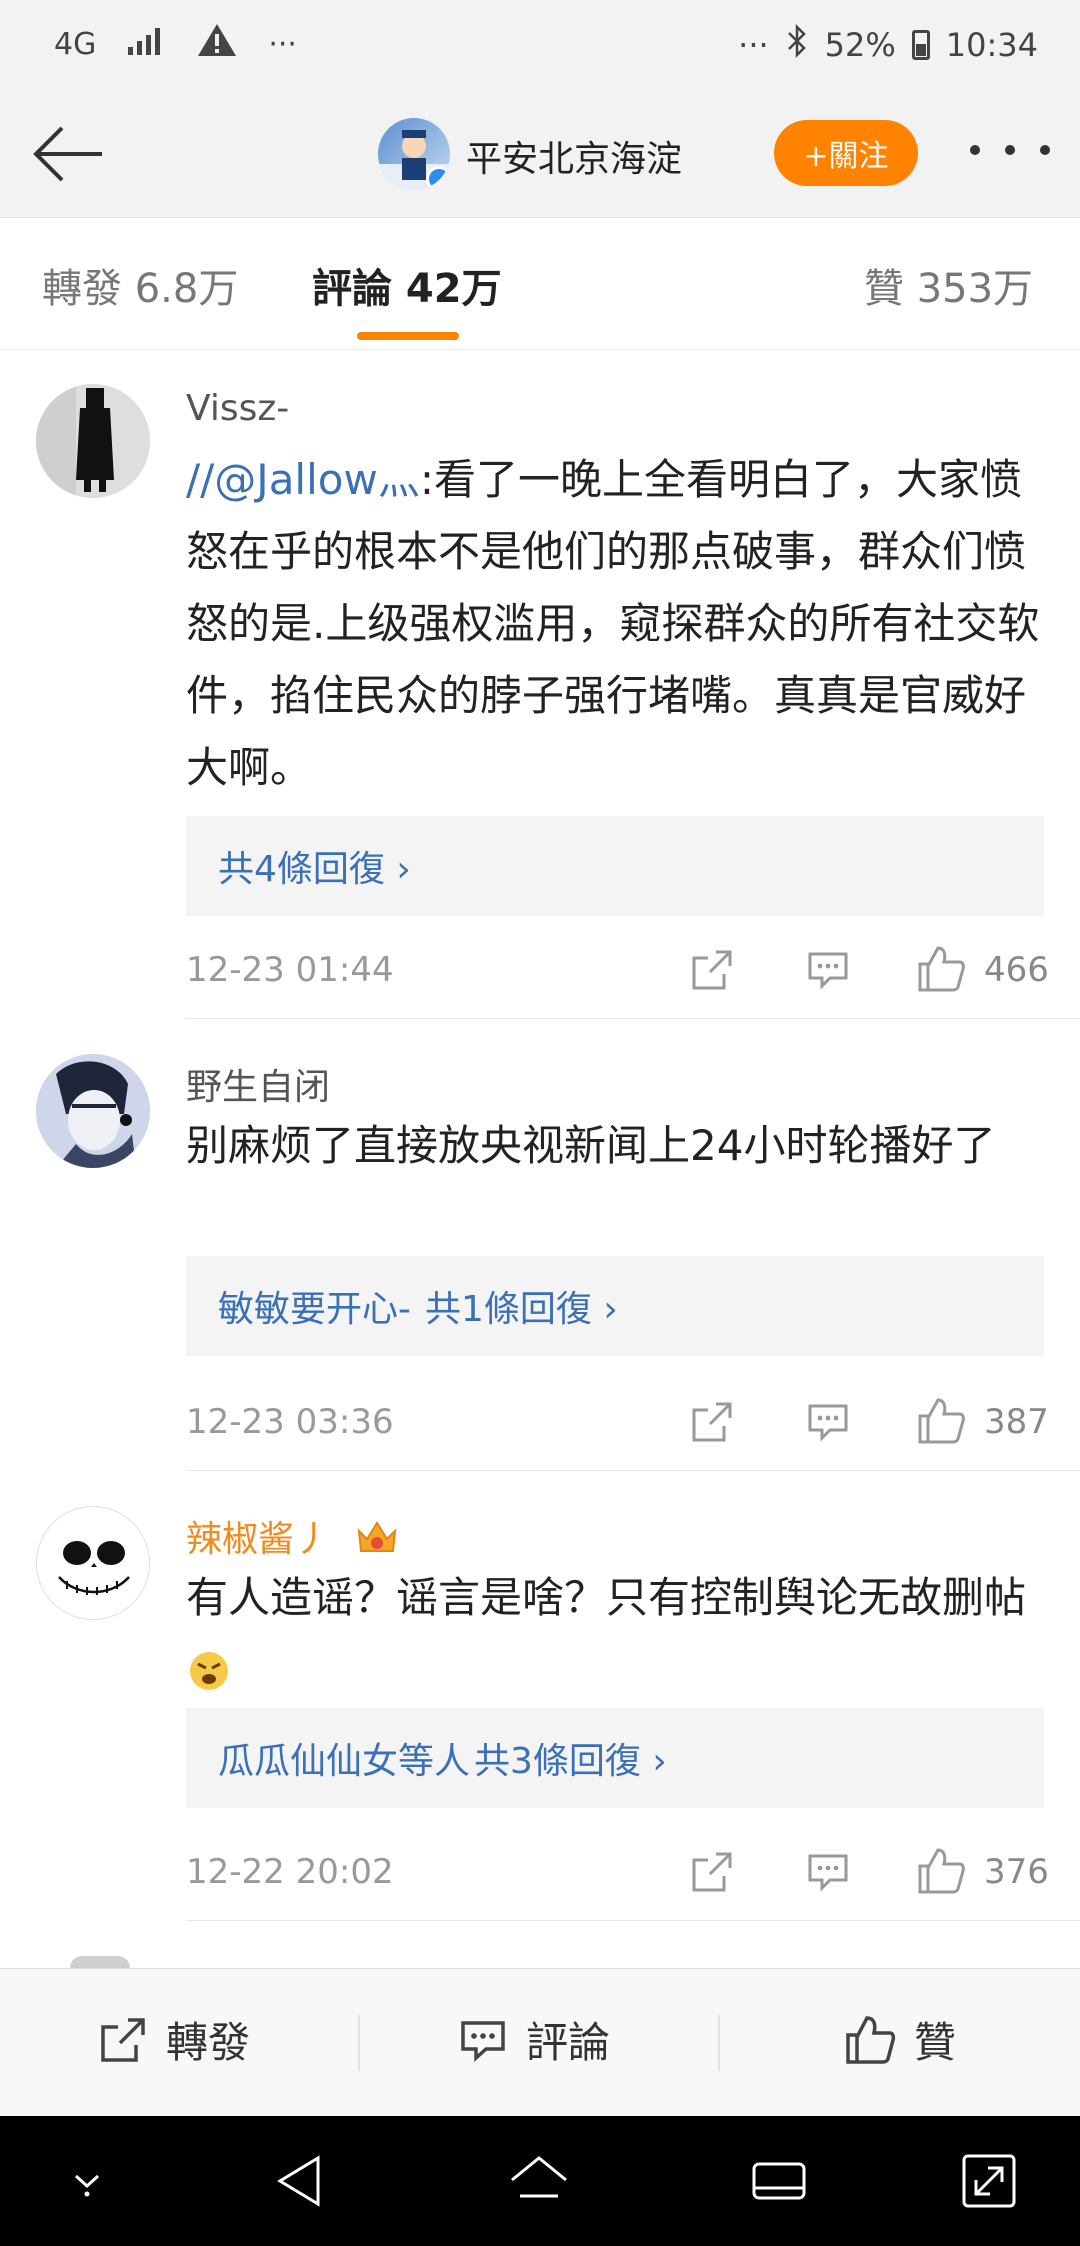 This screenshot has height=2246, width=1080. I want to click on more-options-button, so click(1010, 150).